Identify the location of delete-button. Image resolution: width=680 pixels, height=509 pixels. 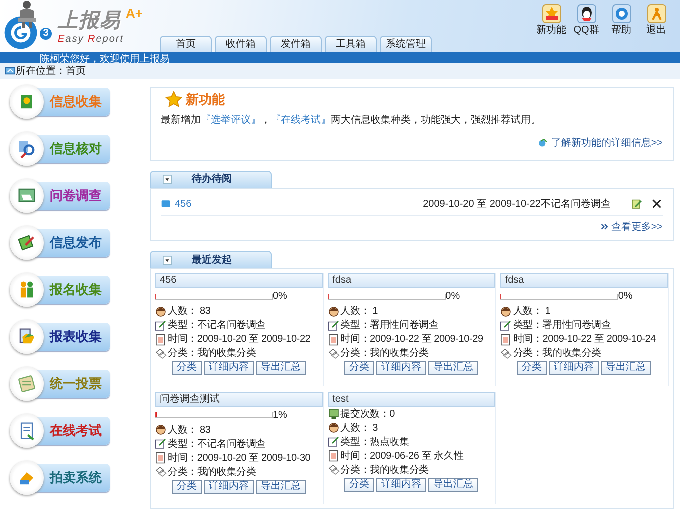
(657, 204).